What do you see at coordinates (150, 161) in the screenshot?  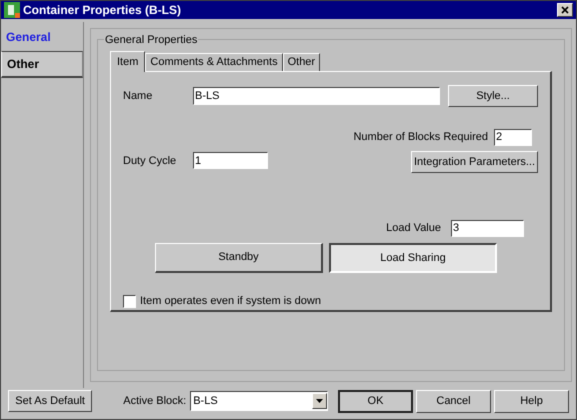 I see `field-label: Duty Cycle` at bounding box center [150, 161].